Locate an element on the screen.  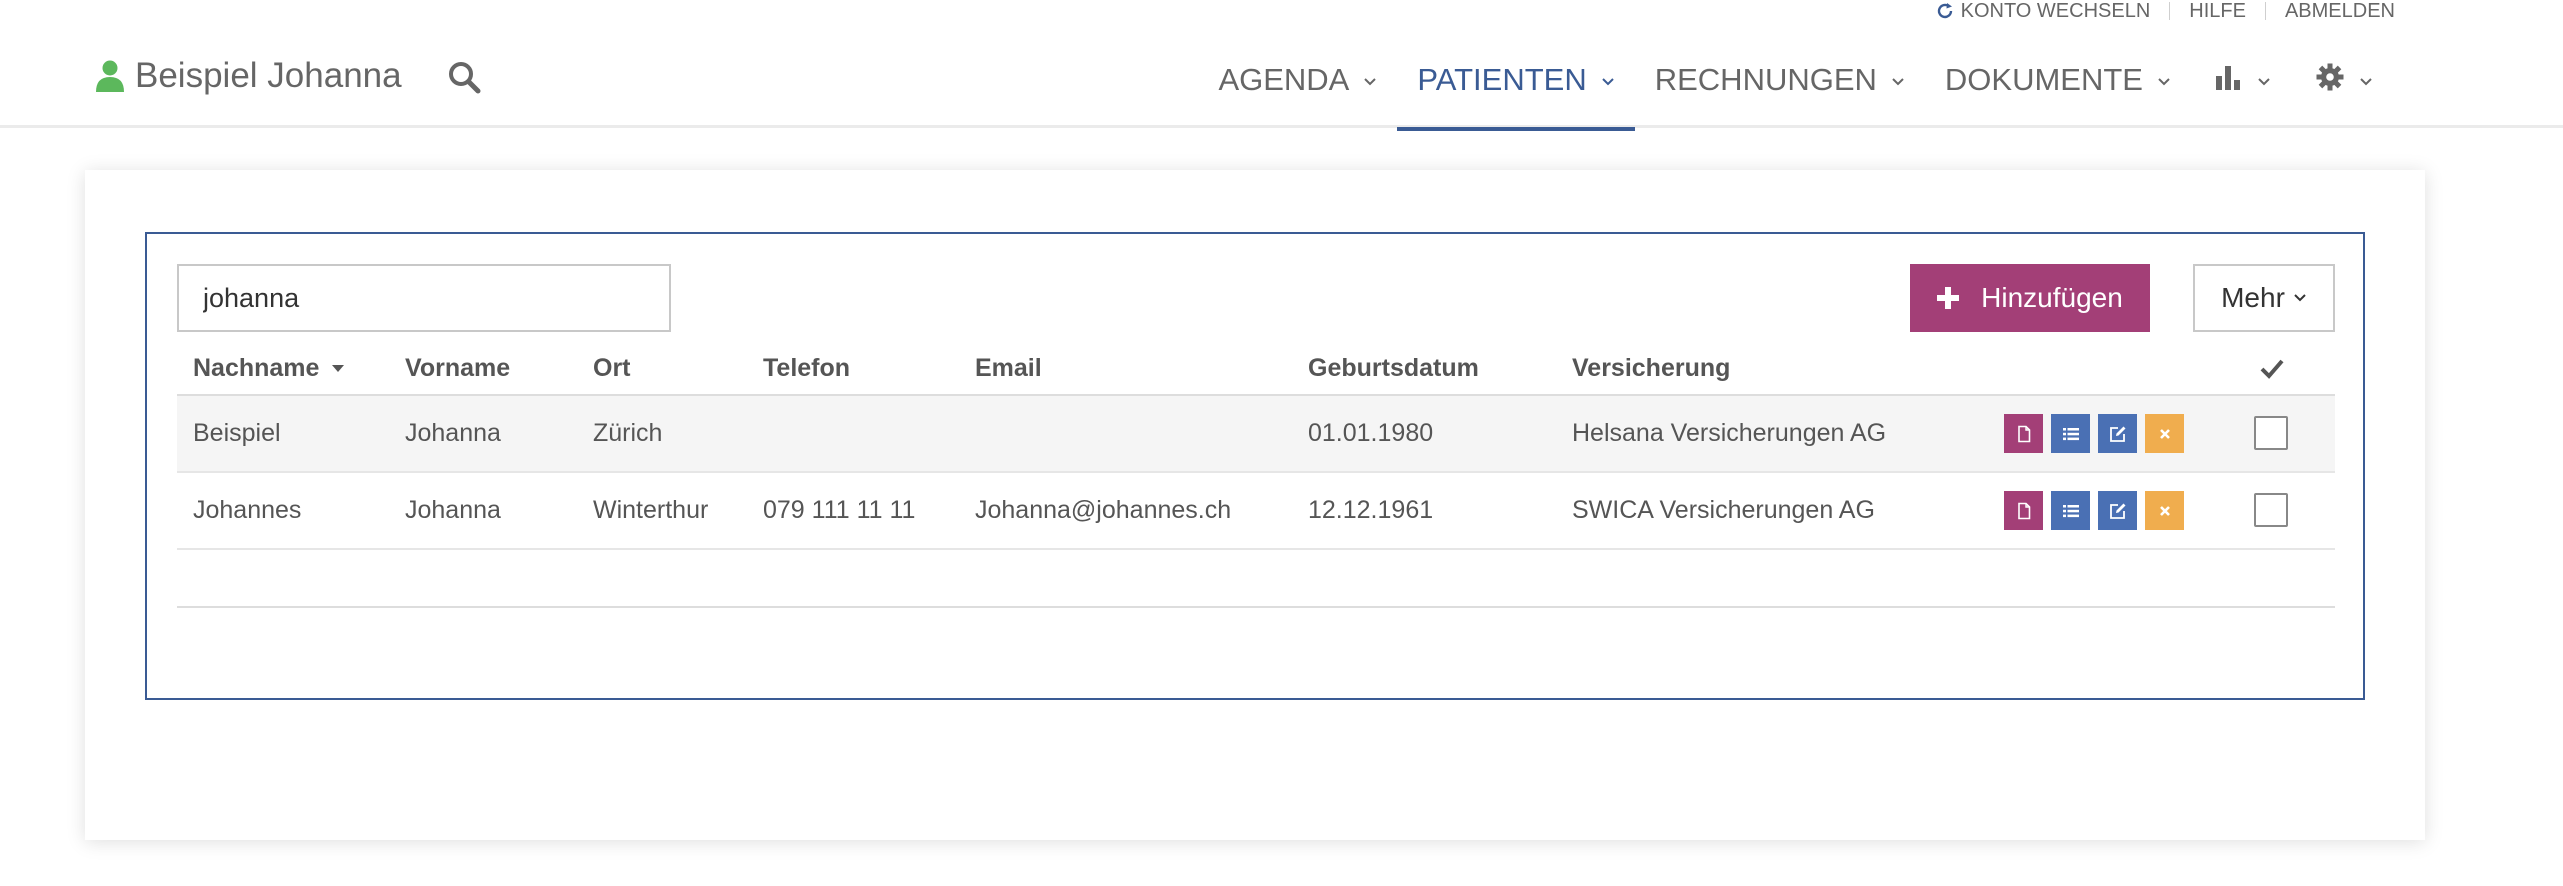
column-header-email: Email is located at coordinates (1008, 368).